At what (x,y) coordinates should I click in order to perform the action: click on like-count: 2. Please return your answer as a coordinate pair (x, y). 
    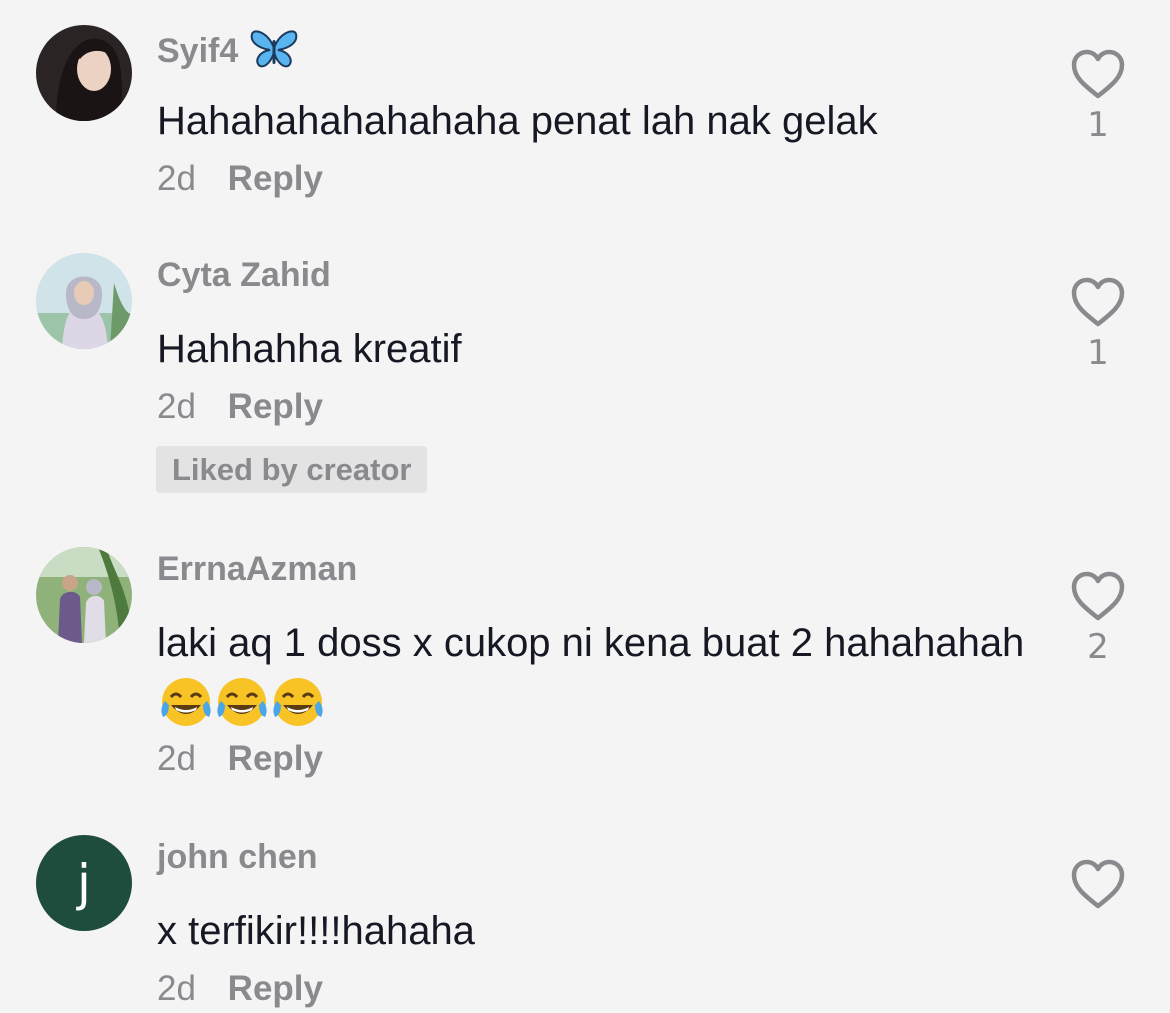
    Looking at the image, I should click on (1098, 647).